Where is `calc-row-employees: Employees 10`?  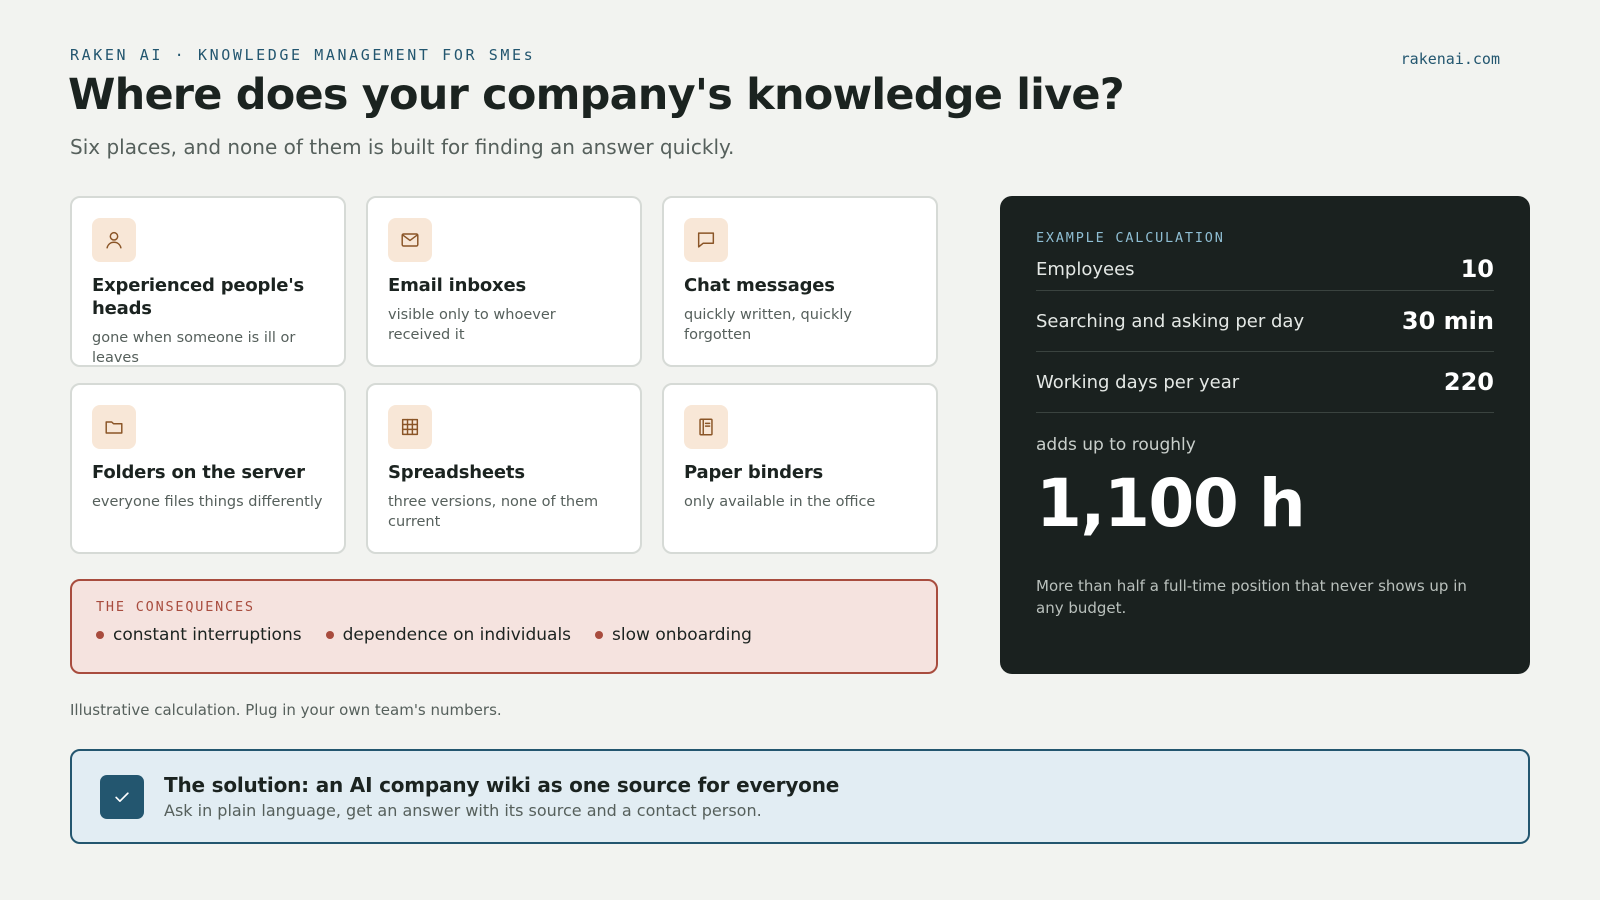
calc-row-employees: Employees 10 is located at coordinates (1265, 269).